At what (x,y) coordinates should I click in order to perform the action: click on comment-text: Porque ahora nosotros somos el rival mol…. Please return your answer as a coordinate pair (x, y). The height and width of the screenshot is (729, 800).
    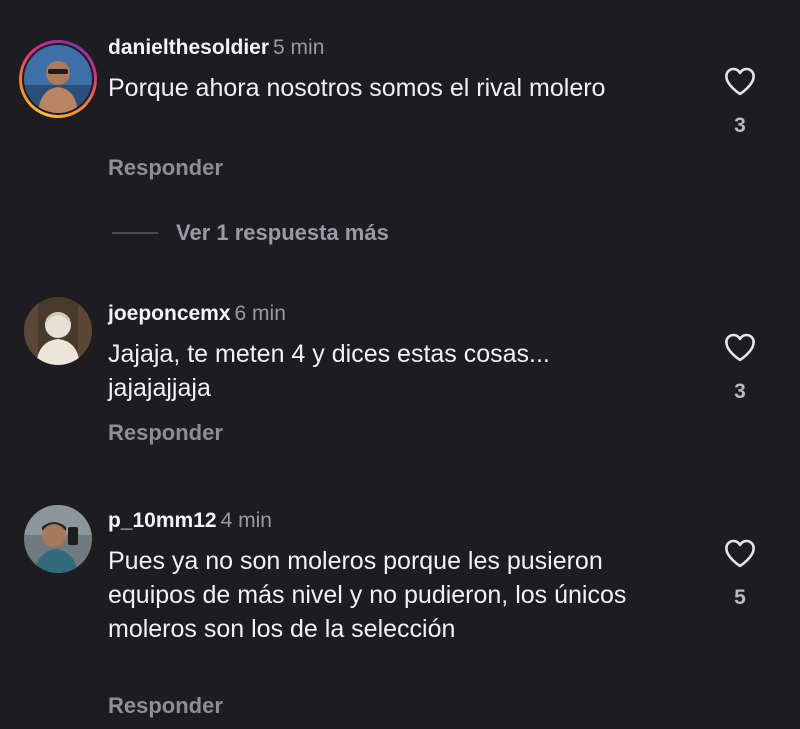
    Looking at the image, I should click on (357, 88).